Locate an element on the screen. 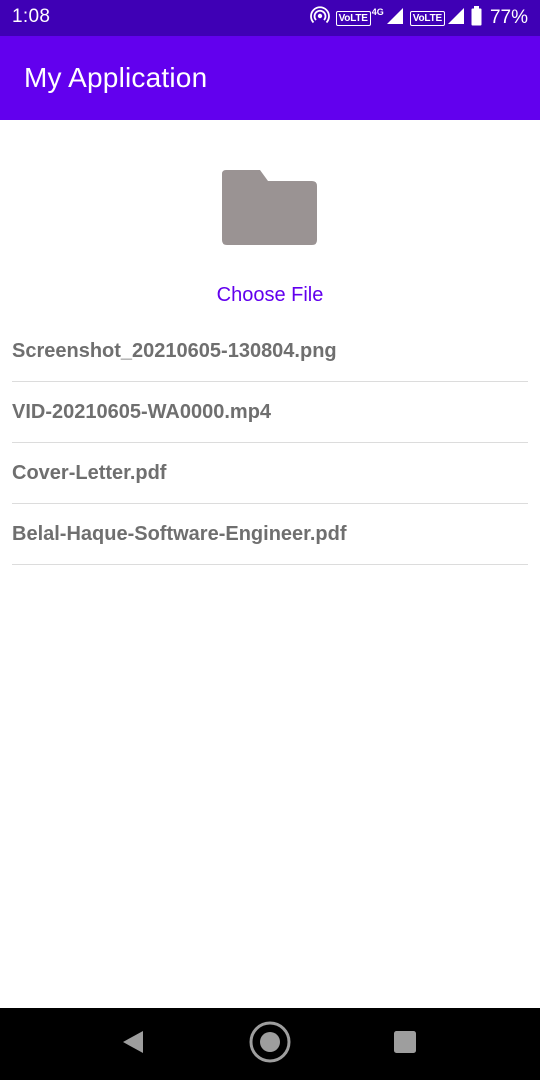 This screenshot has width=540, height=1080. network-type-label: 4G is located at coordinates (377, 12).